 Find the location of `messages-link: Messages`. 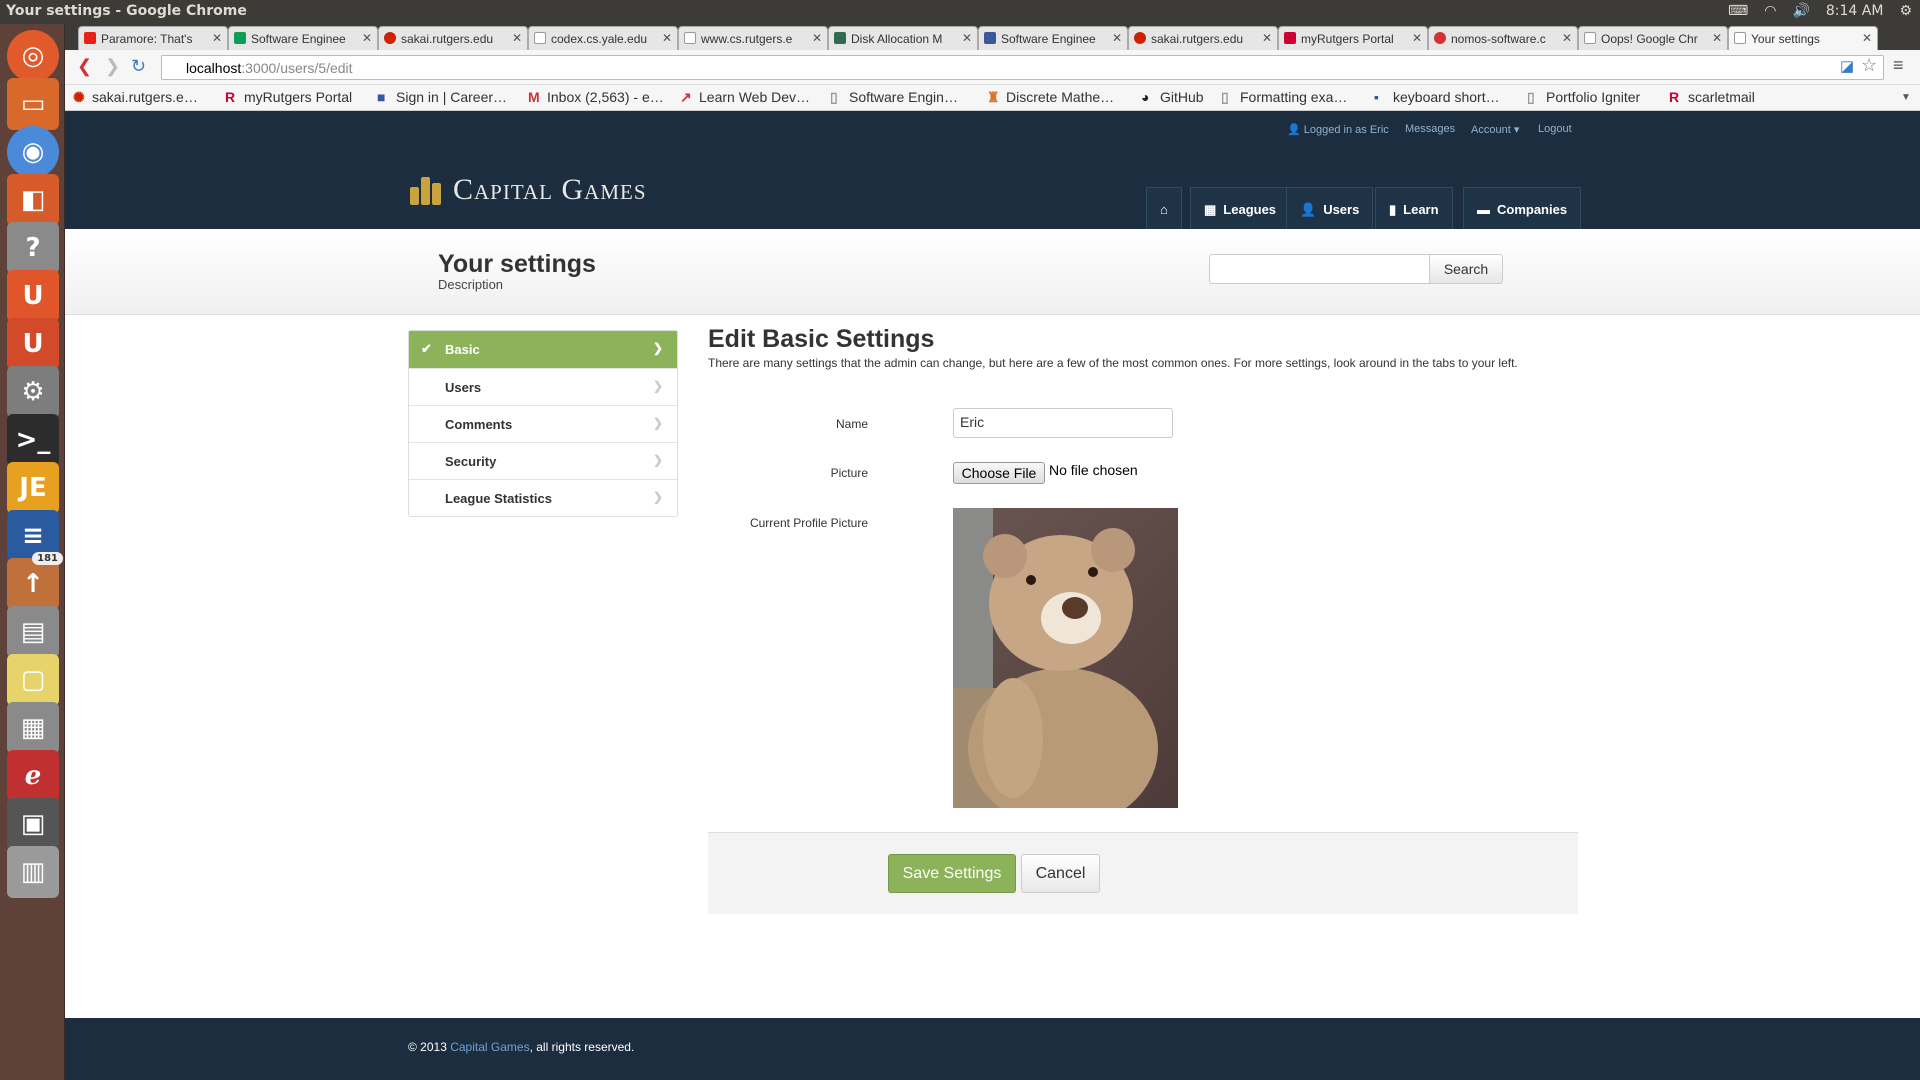

messages-link: Messages is located at coordinates (1430, 129).